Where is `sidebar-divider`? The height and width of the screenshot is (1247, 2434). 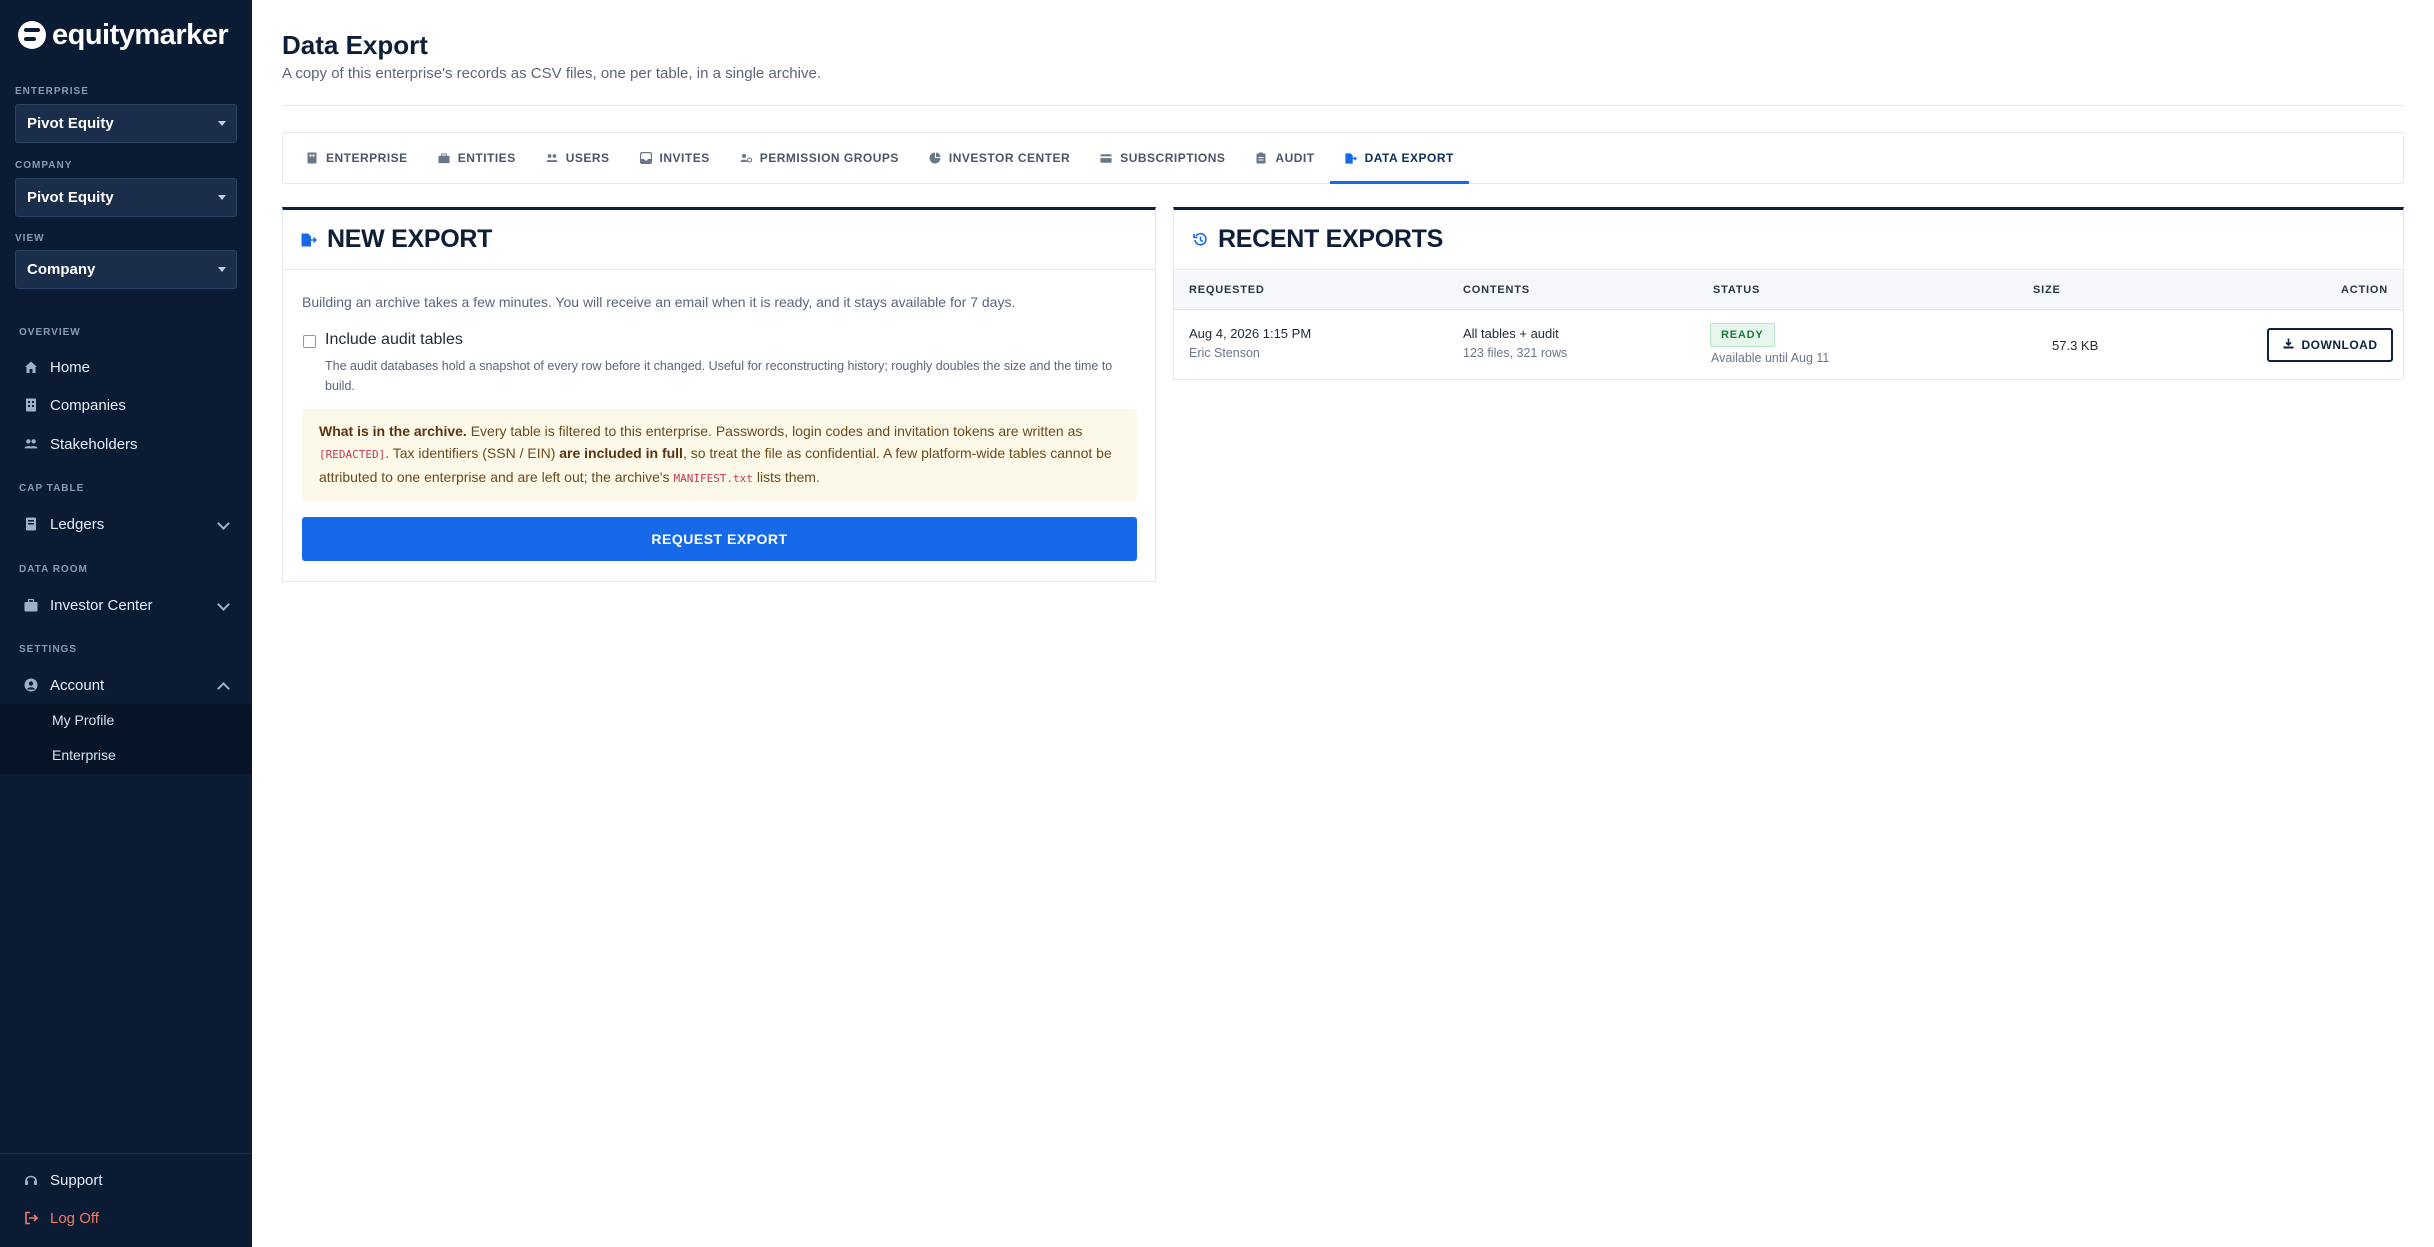
sidebar-divider is located at coordinates (126, 1153).